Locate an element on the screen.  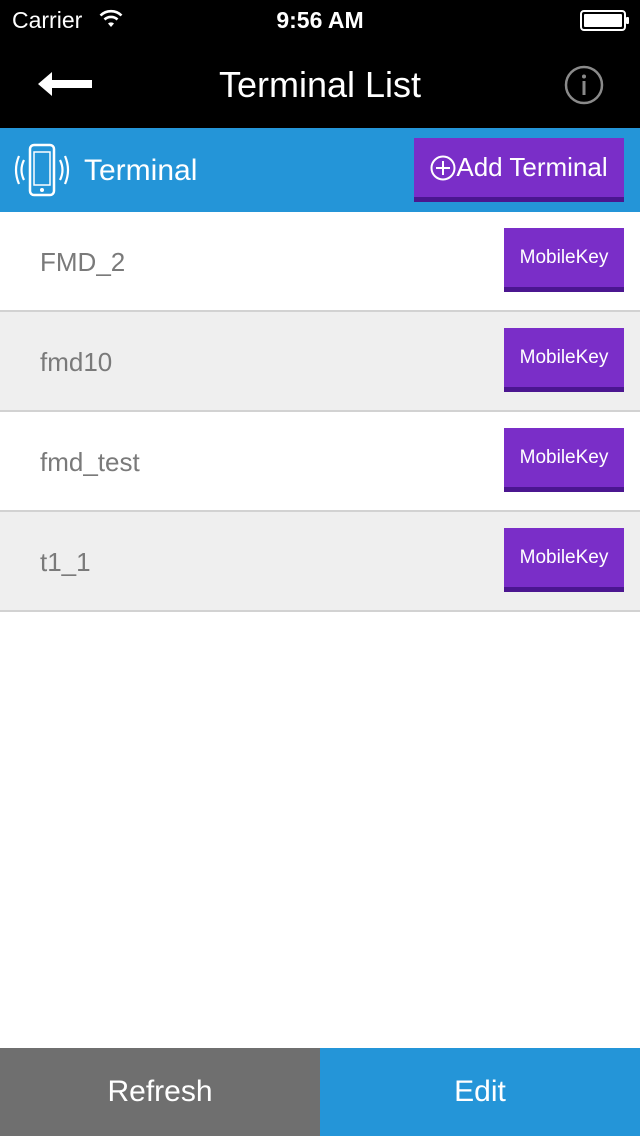
terminal-name: fmd_test is located at coordinates (90, 462).